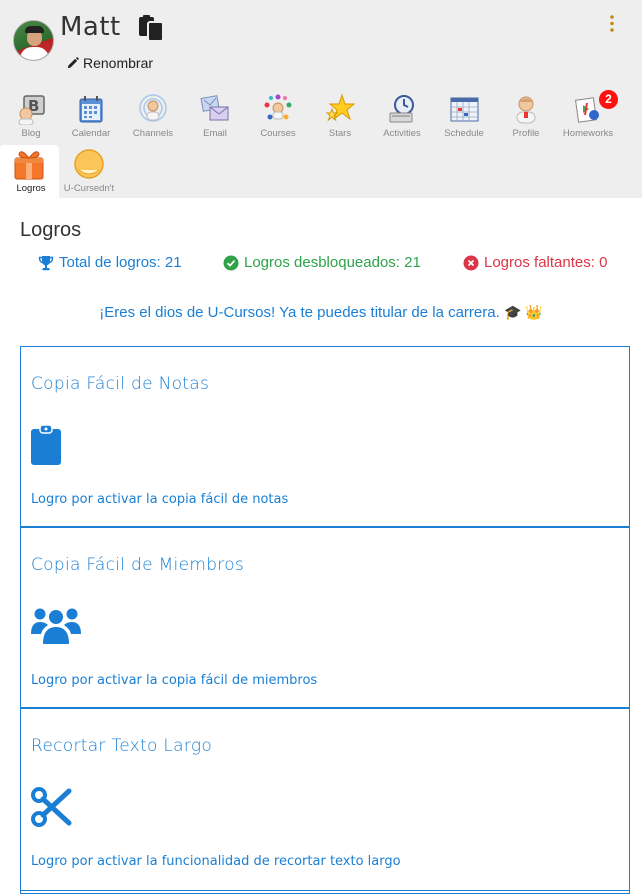  I want to click on nav-label: Stars, so click(340, 133).